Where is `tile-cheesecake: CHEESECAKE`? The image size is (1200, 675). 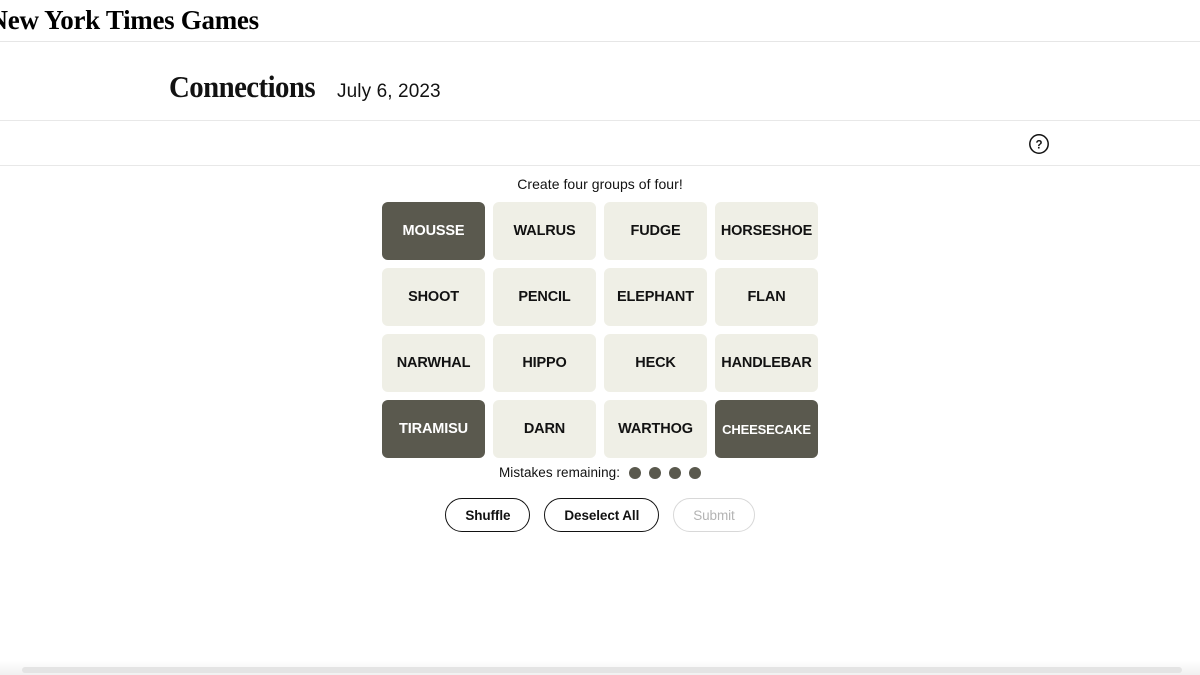 tile-cheesecake: CHEESECAKE is located at coordinates (766, 429).